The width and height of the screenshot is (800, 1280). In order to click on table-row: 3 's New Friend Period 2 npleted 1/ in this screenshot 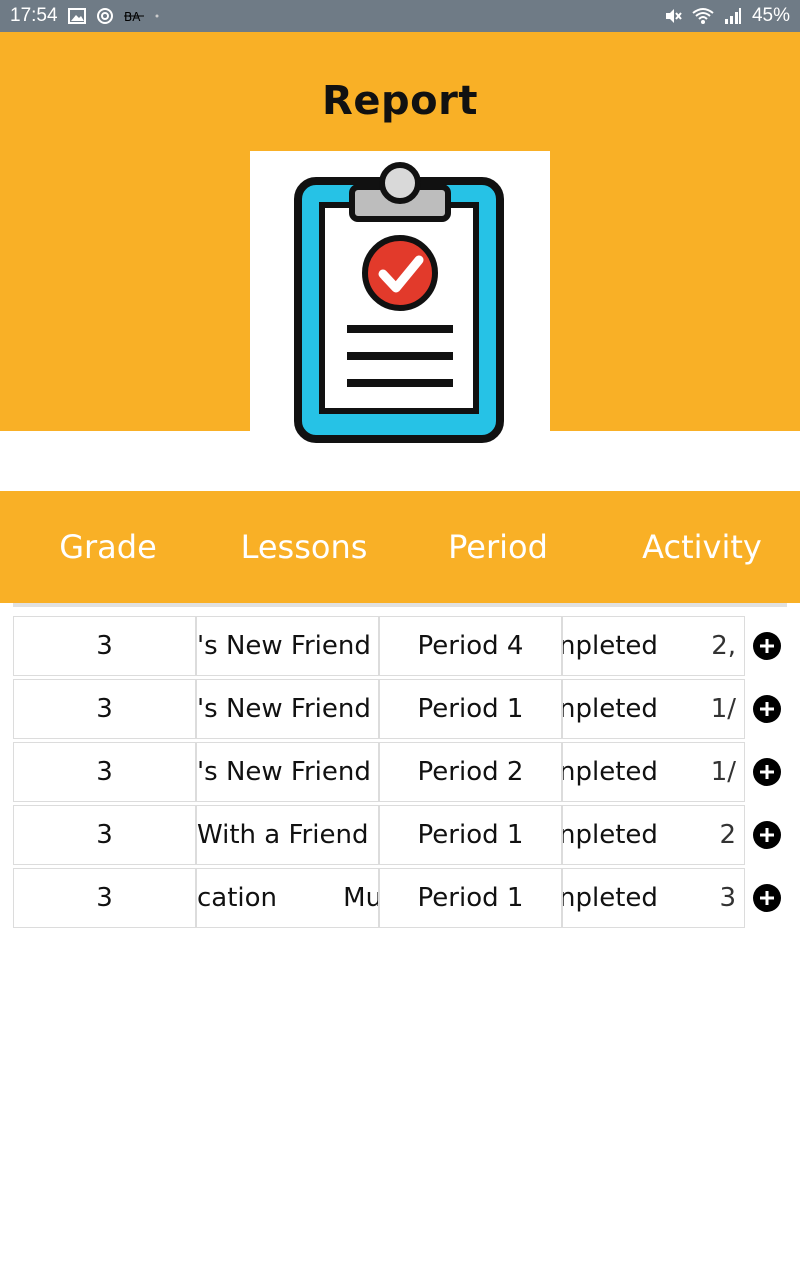, I will do `click(403, 773)`.